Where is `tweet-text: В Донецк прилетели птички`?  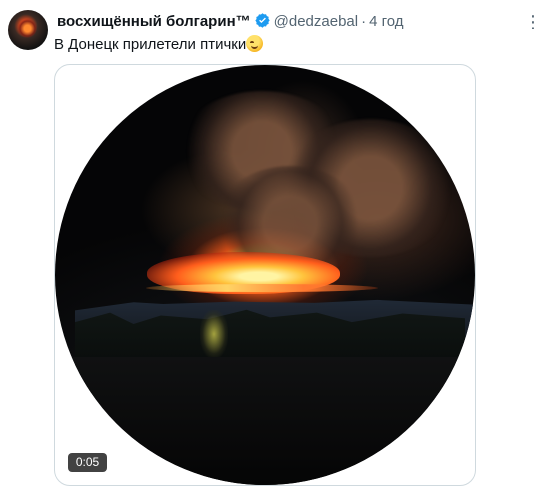
tweet-text: В Донецк прилетели птички is located at coordinates (159, 45).